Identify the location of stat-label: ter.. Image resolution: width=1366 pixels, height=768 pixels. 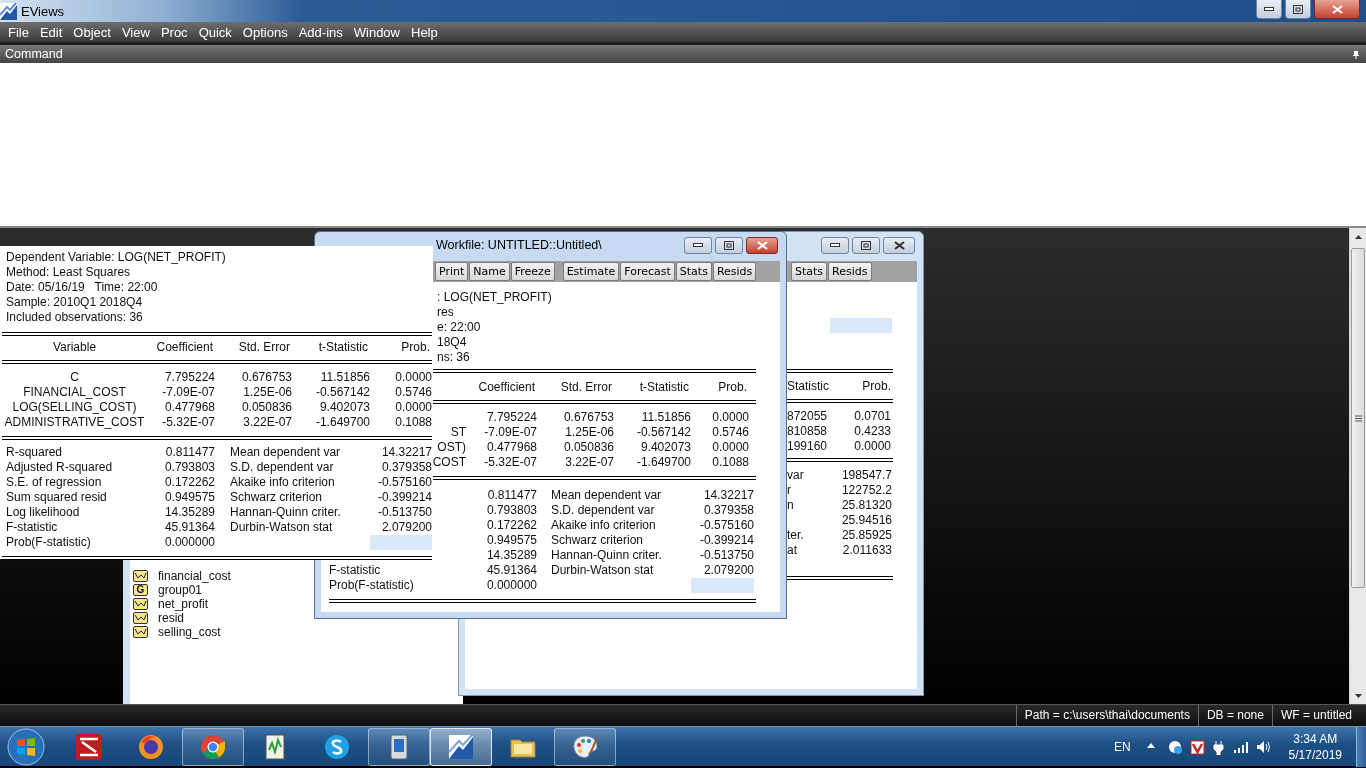
(796, 535).